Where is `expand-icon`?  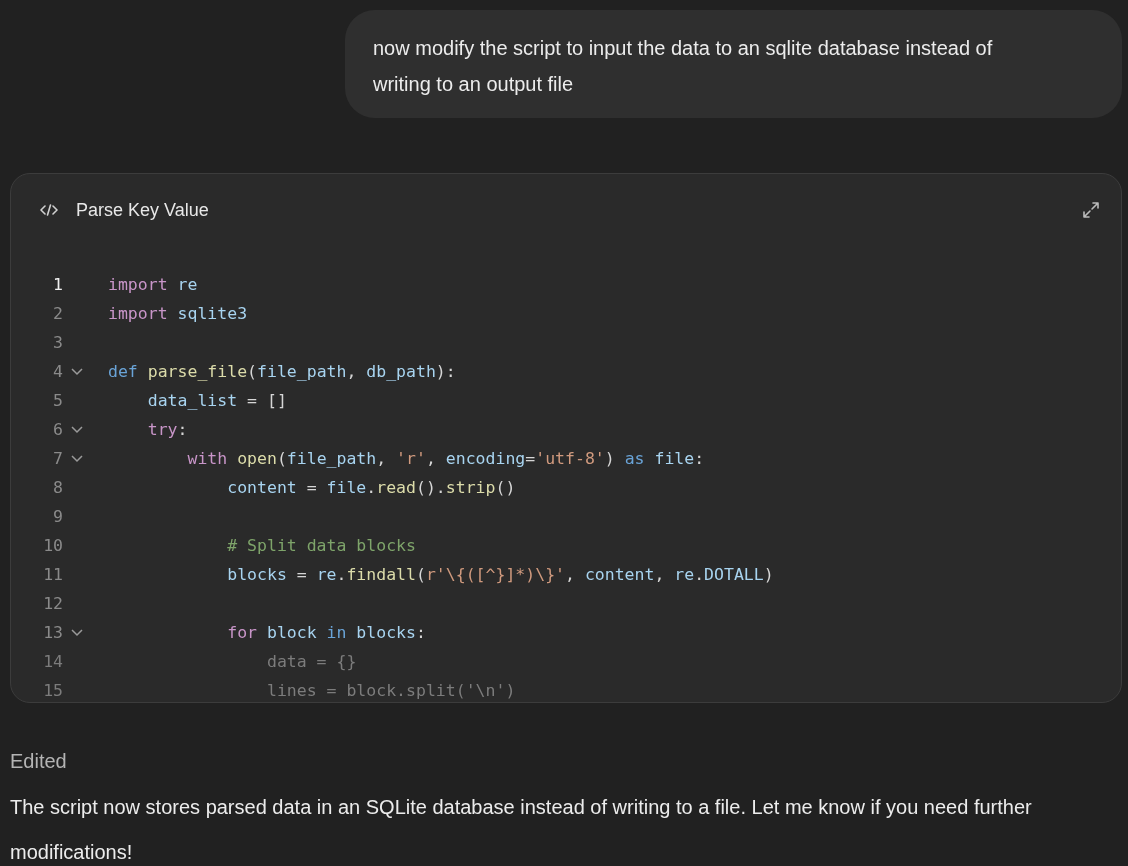
expand-icon is located at coordinates (1091, 210).